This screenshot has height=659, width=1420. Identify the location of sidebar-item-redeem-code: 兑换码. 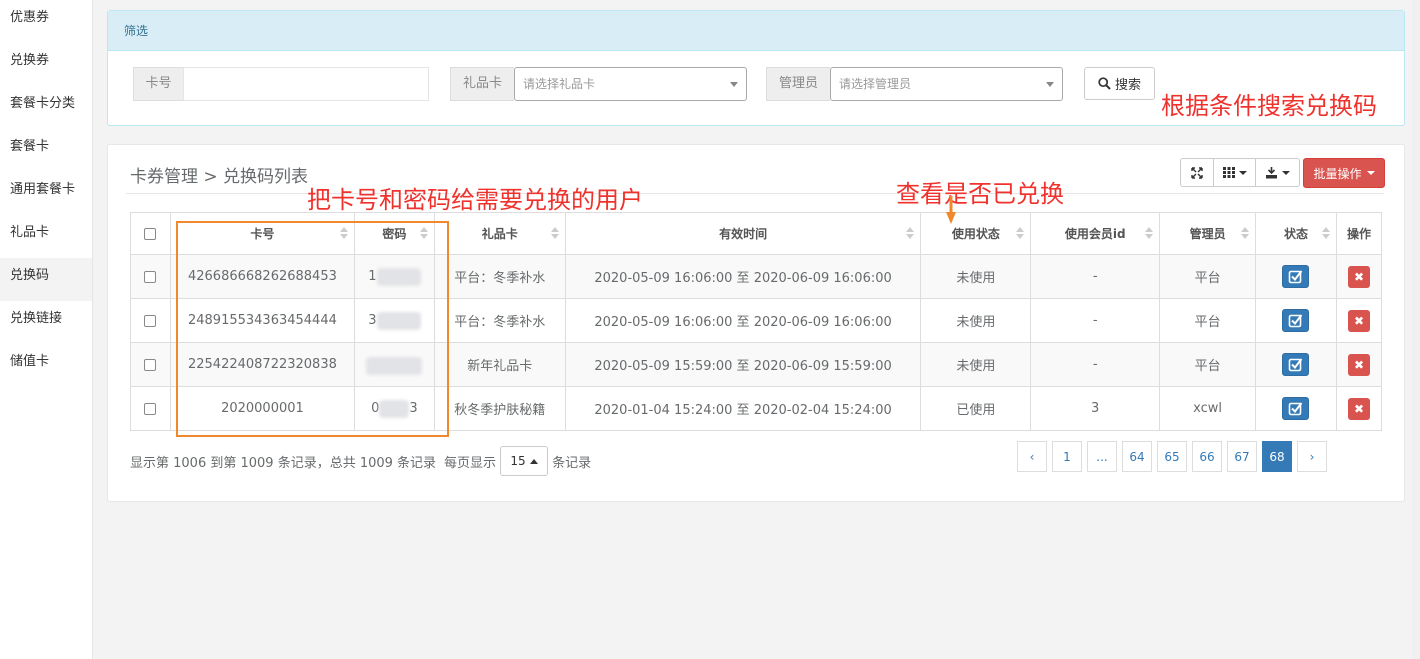
(46, 279).